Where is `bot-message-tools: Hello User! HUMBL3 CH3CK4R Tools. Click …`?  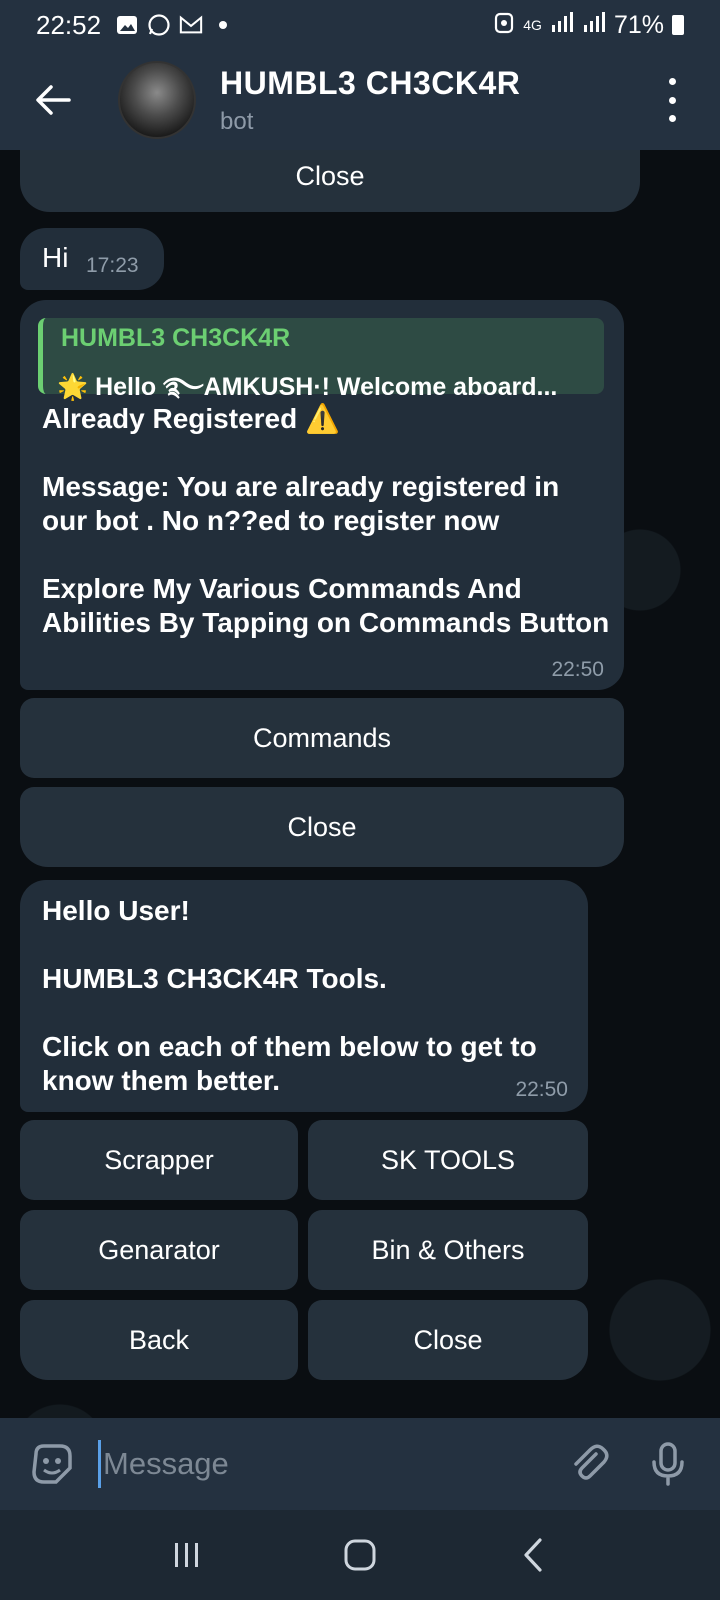
bot-message-tools: Hello User! HUMBL3 CH3CK4R Tools. Click … is located at coordinates (304, 996).